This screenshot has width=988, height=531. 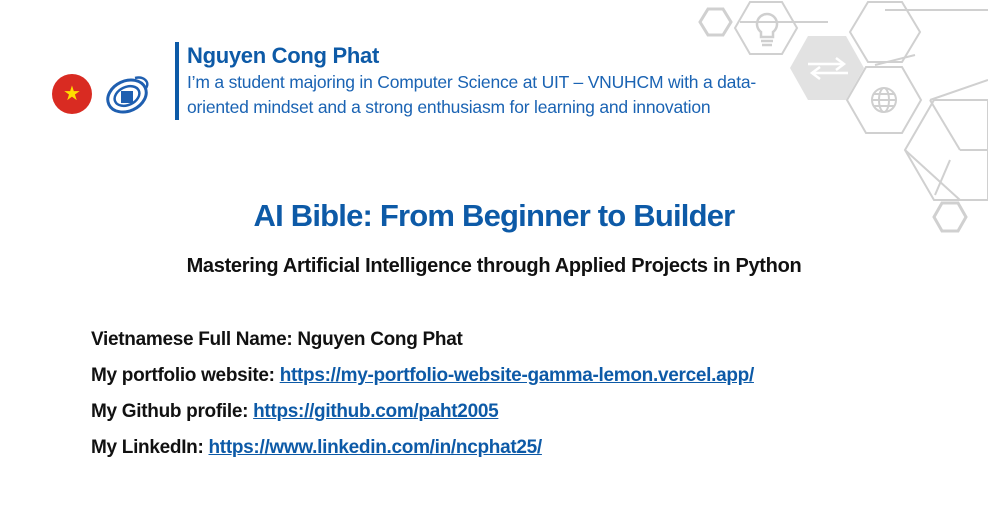 What do you see at coordinates (277, 339) in the screenshot?
I see `full-name-row: Vietnamese Full Name: Nguyen Cong Phat` at bounding box center [277, 339].